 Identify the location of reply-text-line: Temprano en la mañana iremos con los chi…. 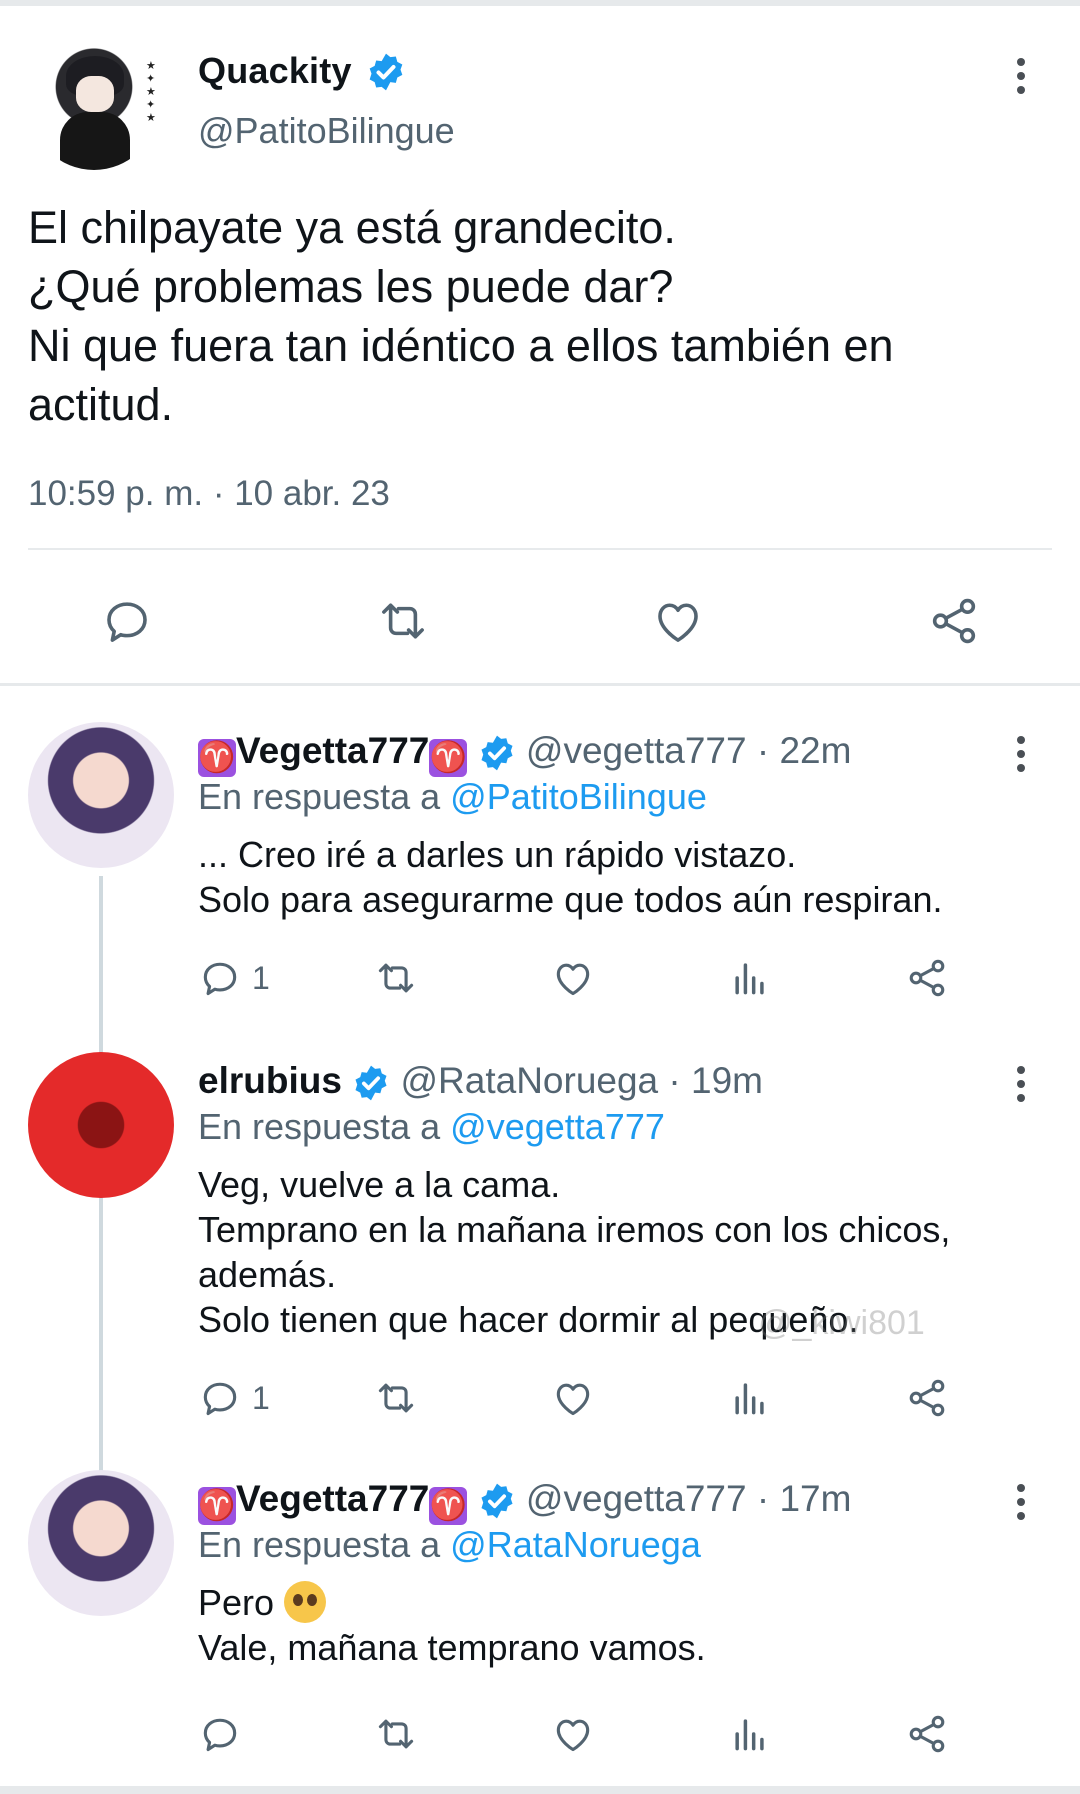
(574, 1229).